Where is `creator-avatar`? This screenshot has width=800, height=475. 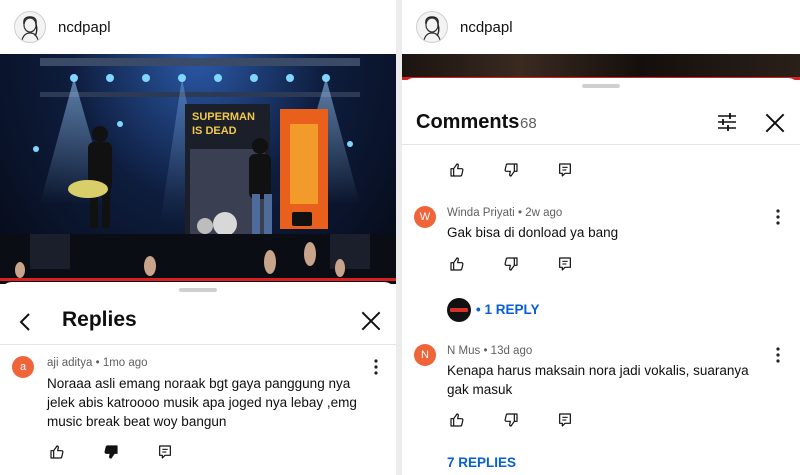
creator-avatar is located at coordinates (459, 310).